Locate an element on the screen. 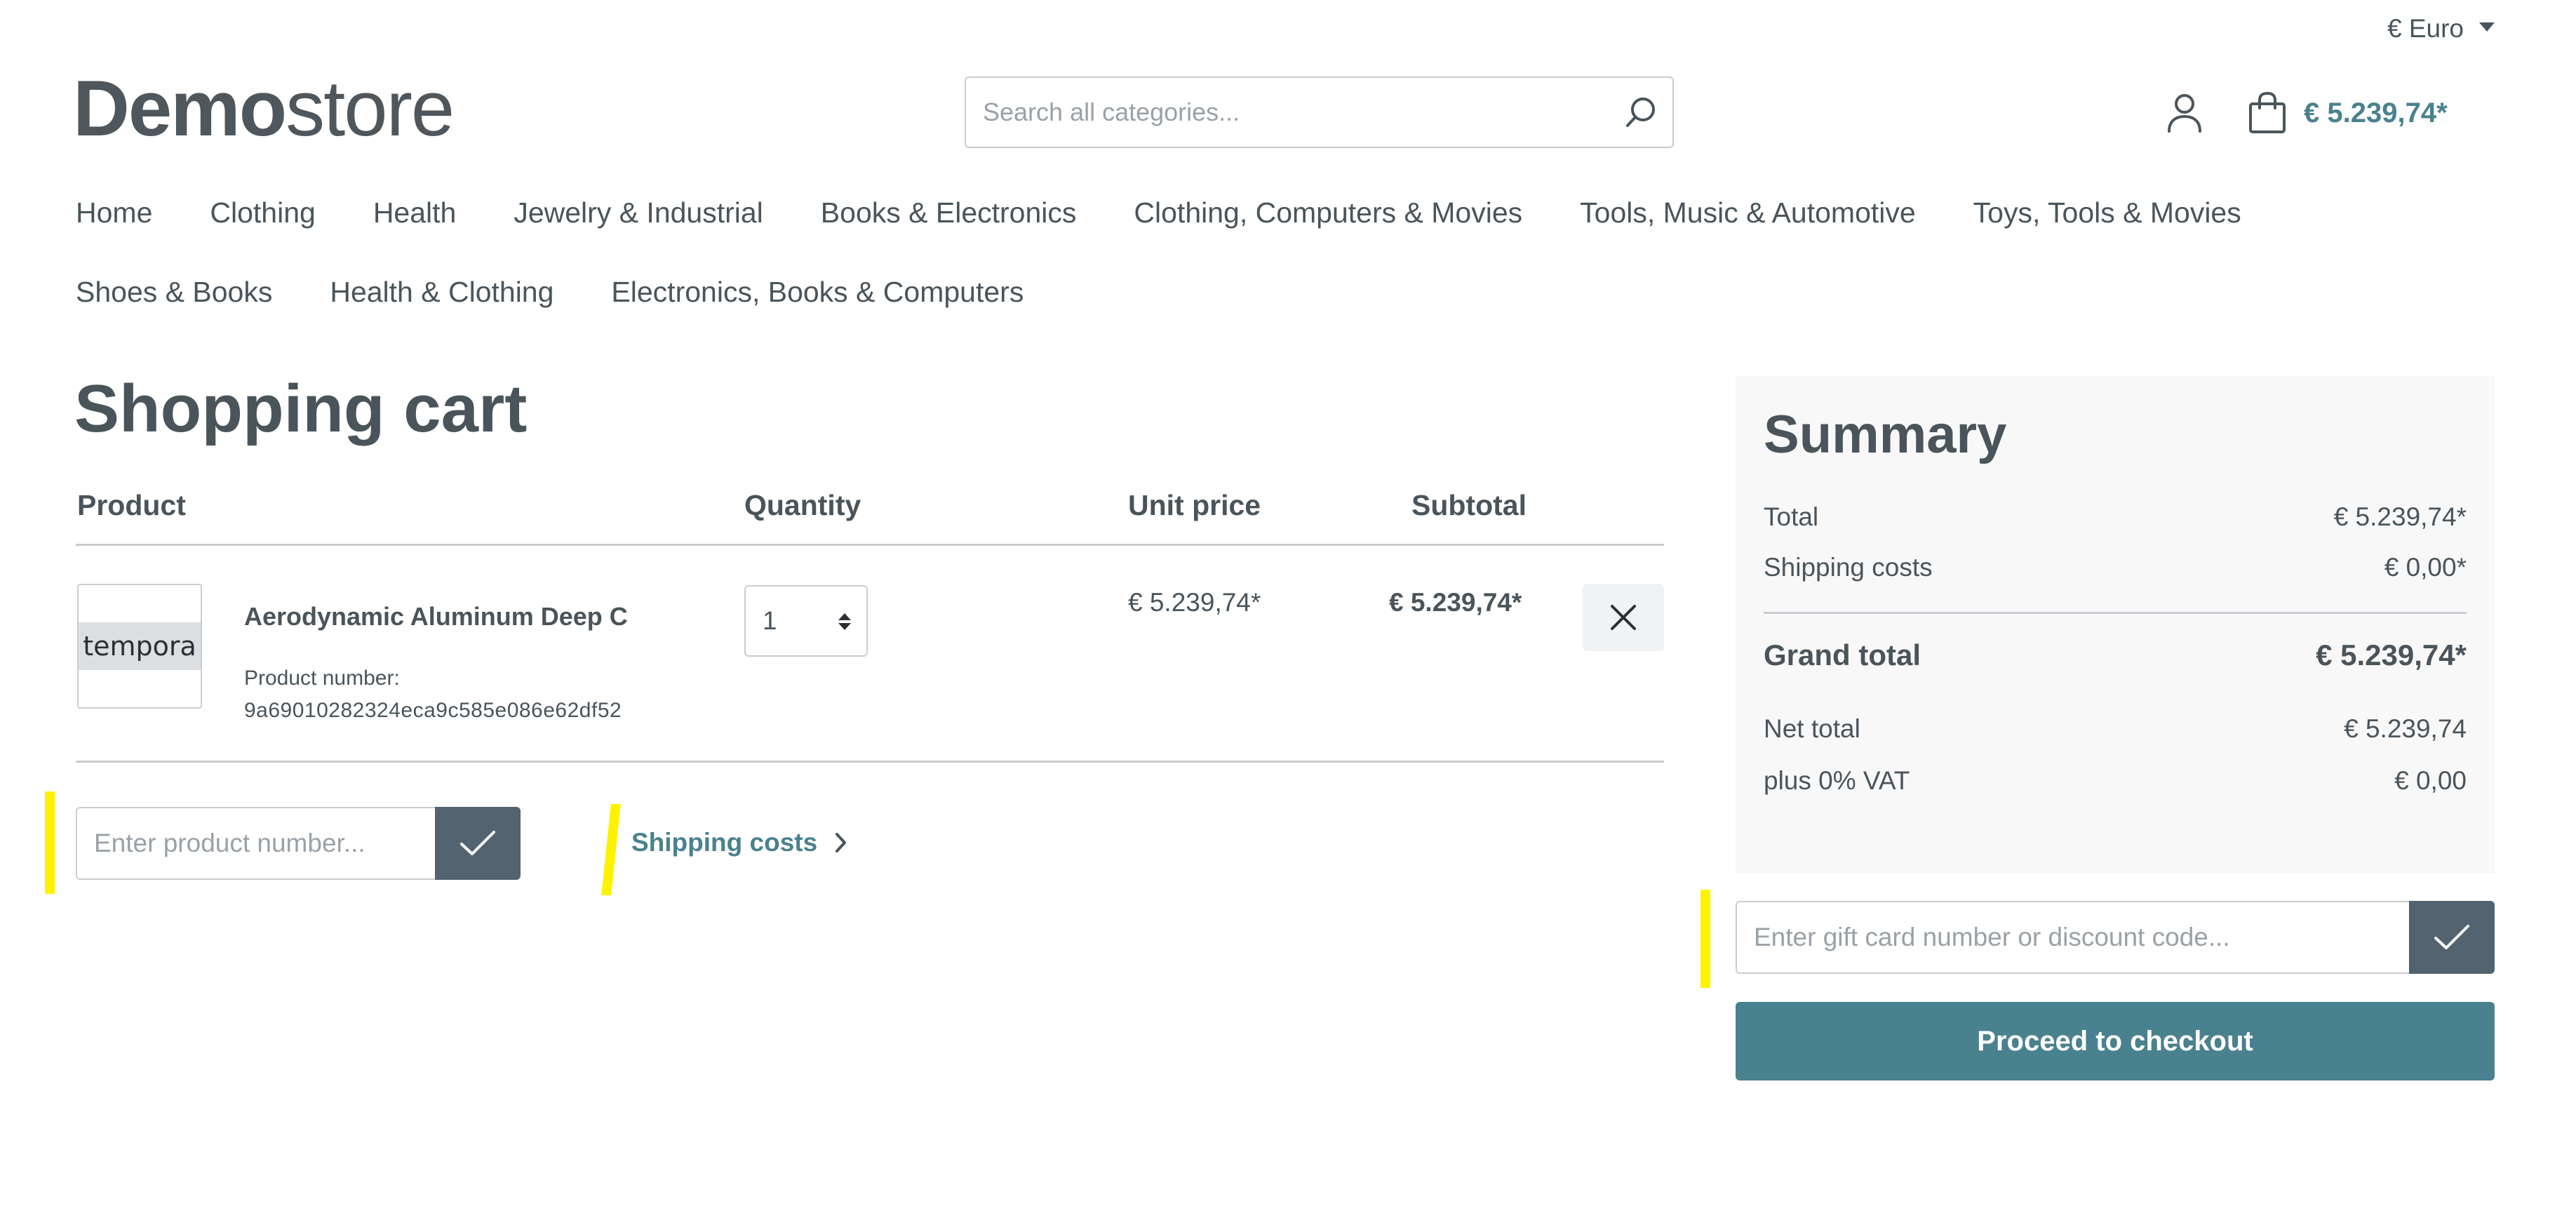 The height and width of the screenshot is (1211, 2576). product-name-link: Aerodynamic Aluminum Deep C is located at coordinates (436, 616).